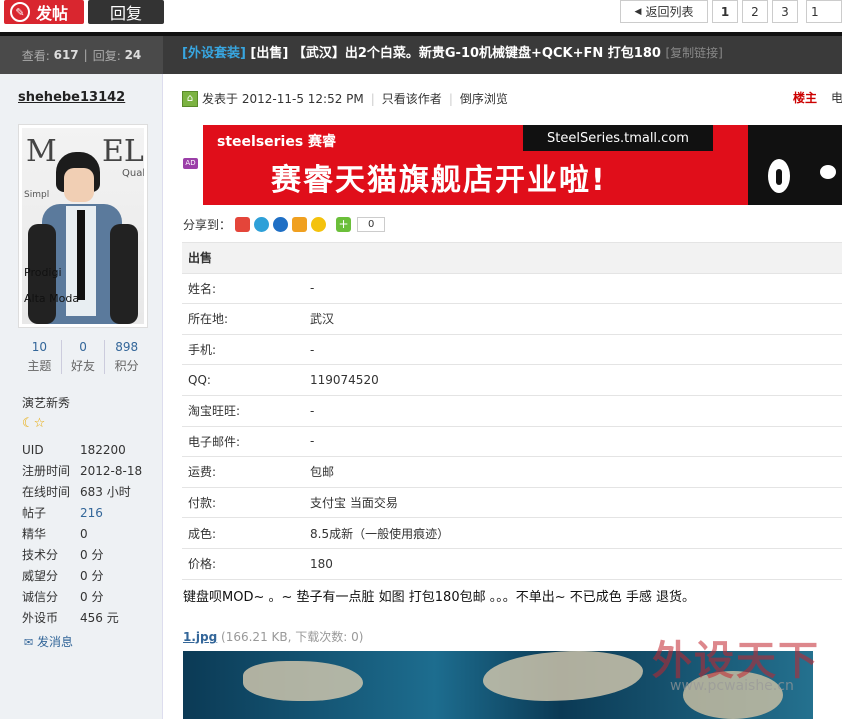 The height and width of the screenshot is (719, 842). I want to click on back-to-list-label: 返回列表, so click(669, 12).